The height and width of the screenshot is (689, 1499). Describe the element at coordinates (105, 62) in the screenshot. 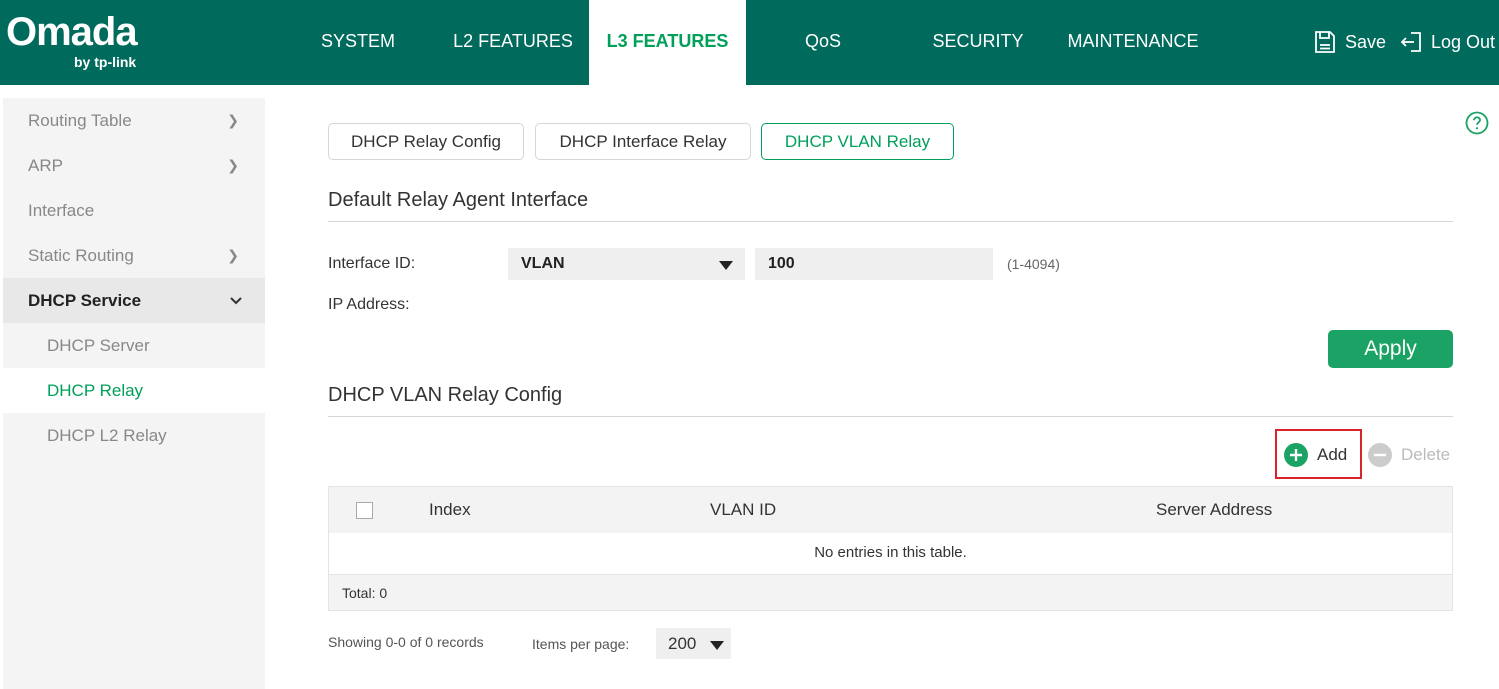

I see `logo-sub-text: by tp-link` at that location.